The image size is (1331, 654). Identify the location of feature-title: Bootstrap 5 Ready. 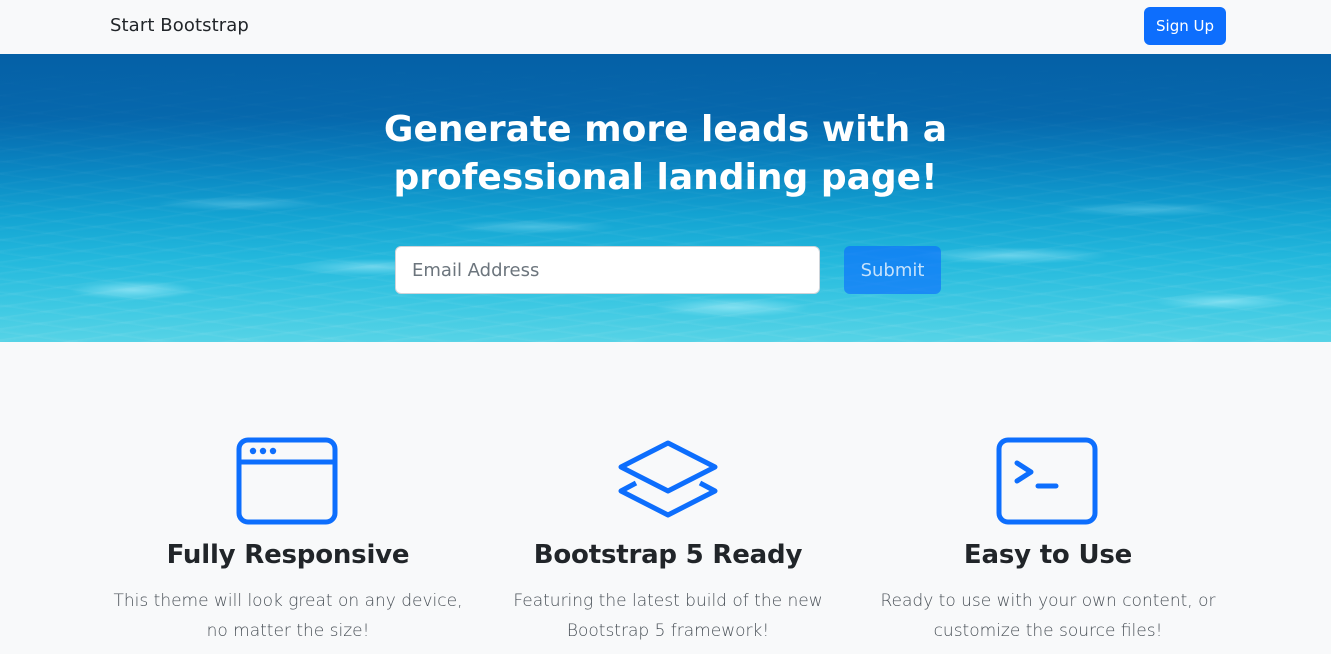
(668, 555).